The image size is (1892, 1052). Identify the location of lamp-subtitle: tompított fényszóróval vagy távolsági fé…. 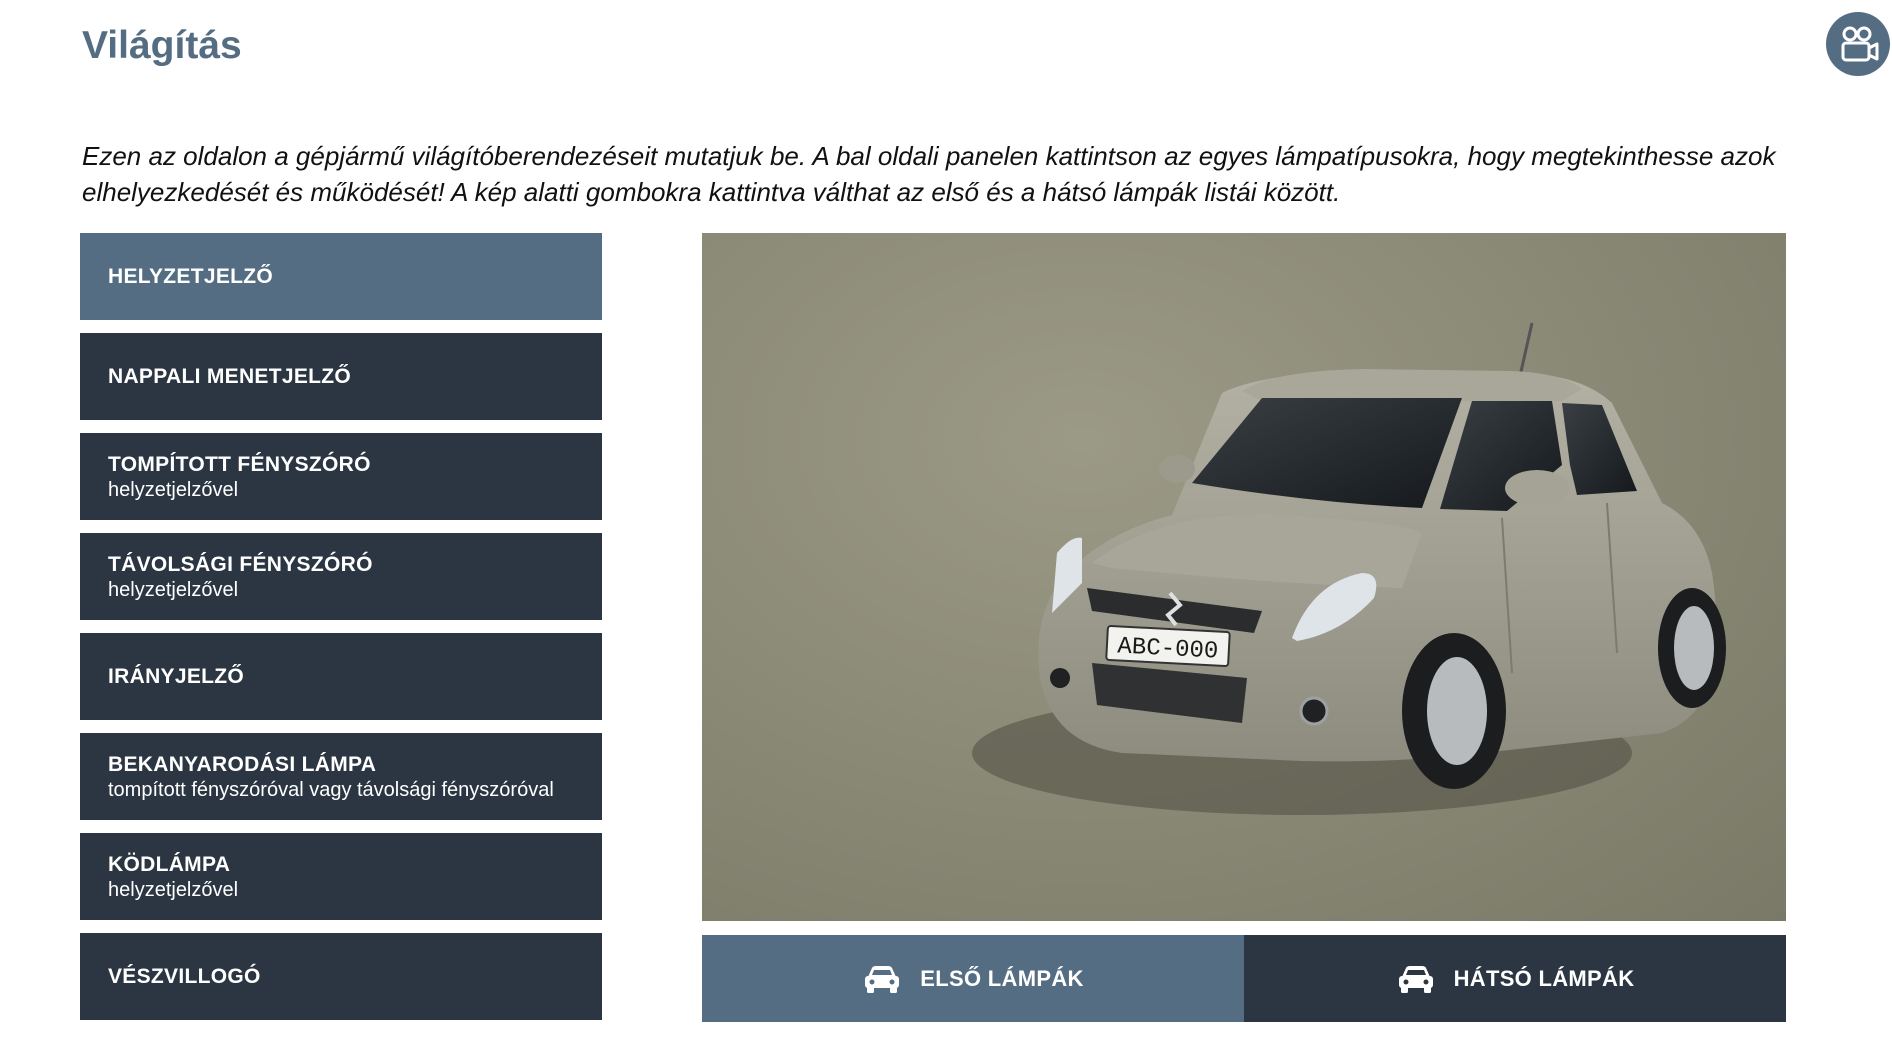
(331, 789).